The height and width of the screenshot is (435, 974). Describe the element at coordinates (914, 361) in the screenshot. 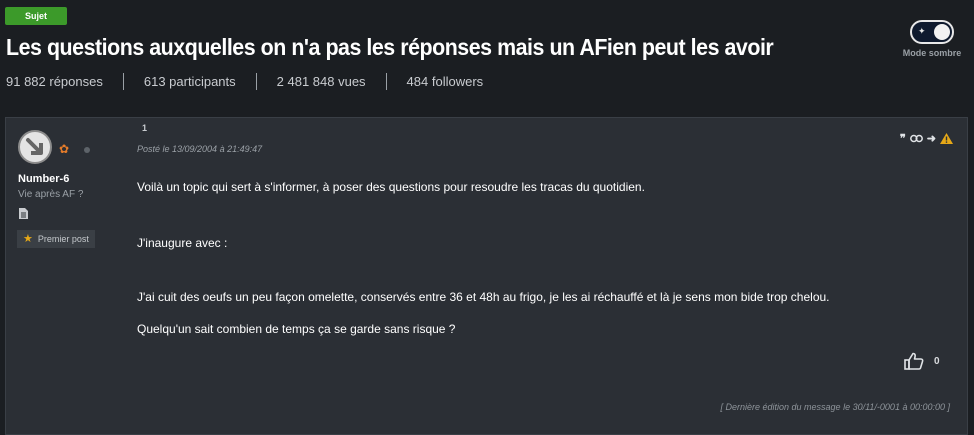

I see `thumbs-up-icon` at that location.